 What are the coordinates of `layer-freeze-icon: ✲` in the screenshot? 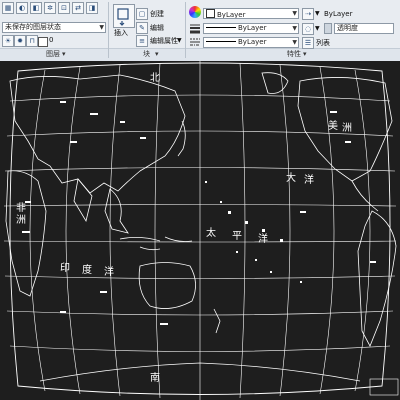 It's located at (50, 8).